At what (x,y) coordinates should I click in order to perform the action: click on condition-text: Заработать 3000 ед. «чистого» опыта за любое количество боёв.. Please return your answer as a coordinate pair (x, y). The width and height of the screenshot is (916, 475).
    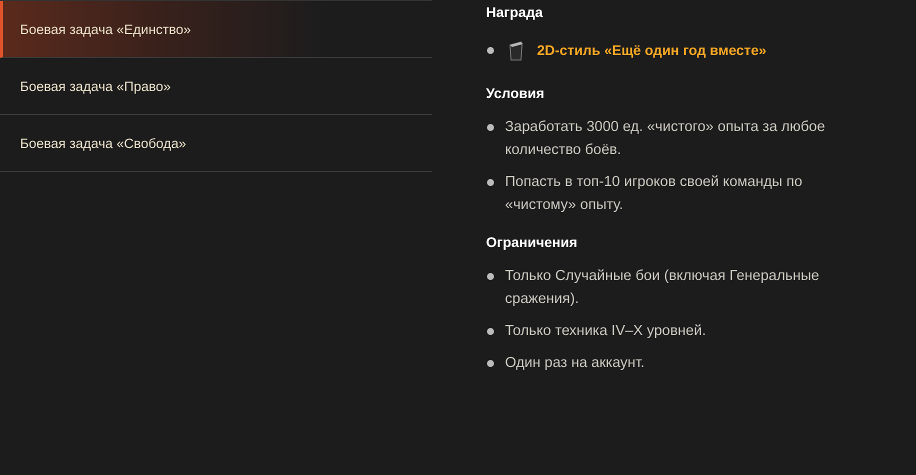
    Looking at the image, I should click on (665, 139).